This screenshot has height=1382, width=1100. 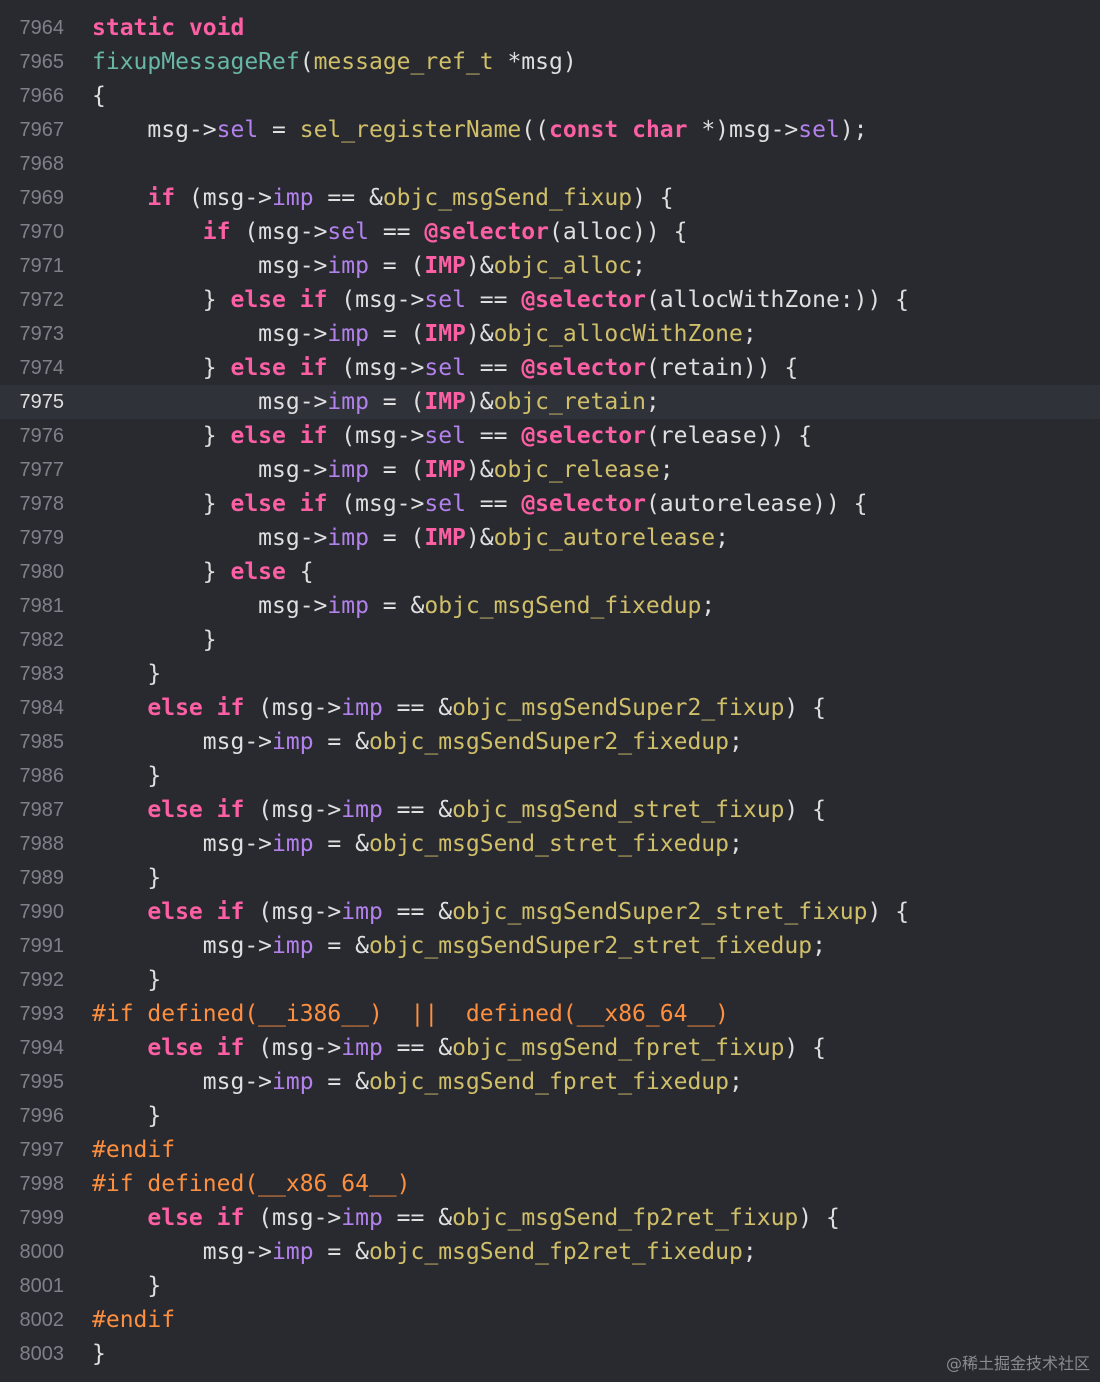 I want to click on code-token: (autorelease)) {, so click(x=756, y=504).